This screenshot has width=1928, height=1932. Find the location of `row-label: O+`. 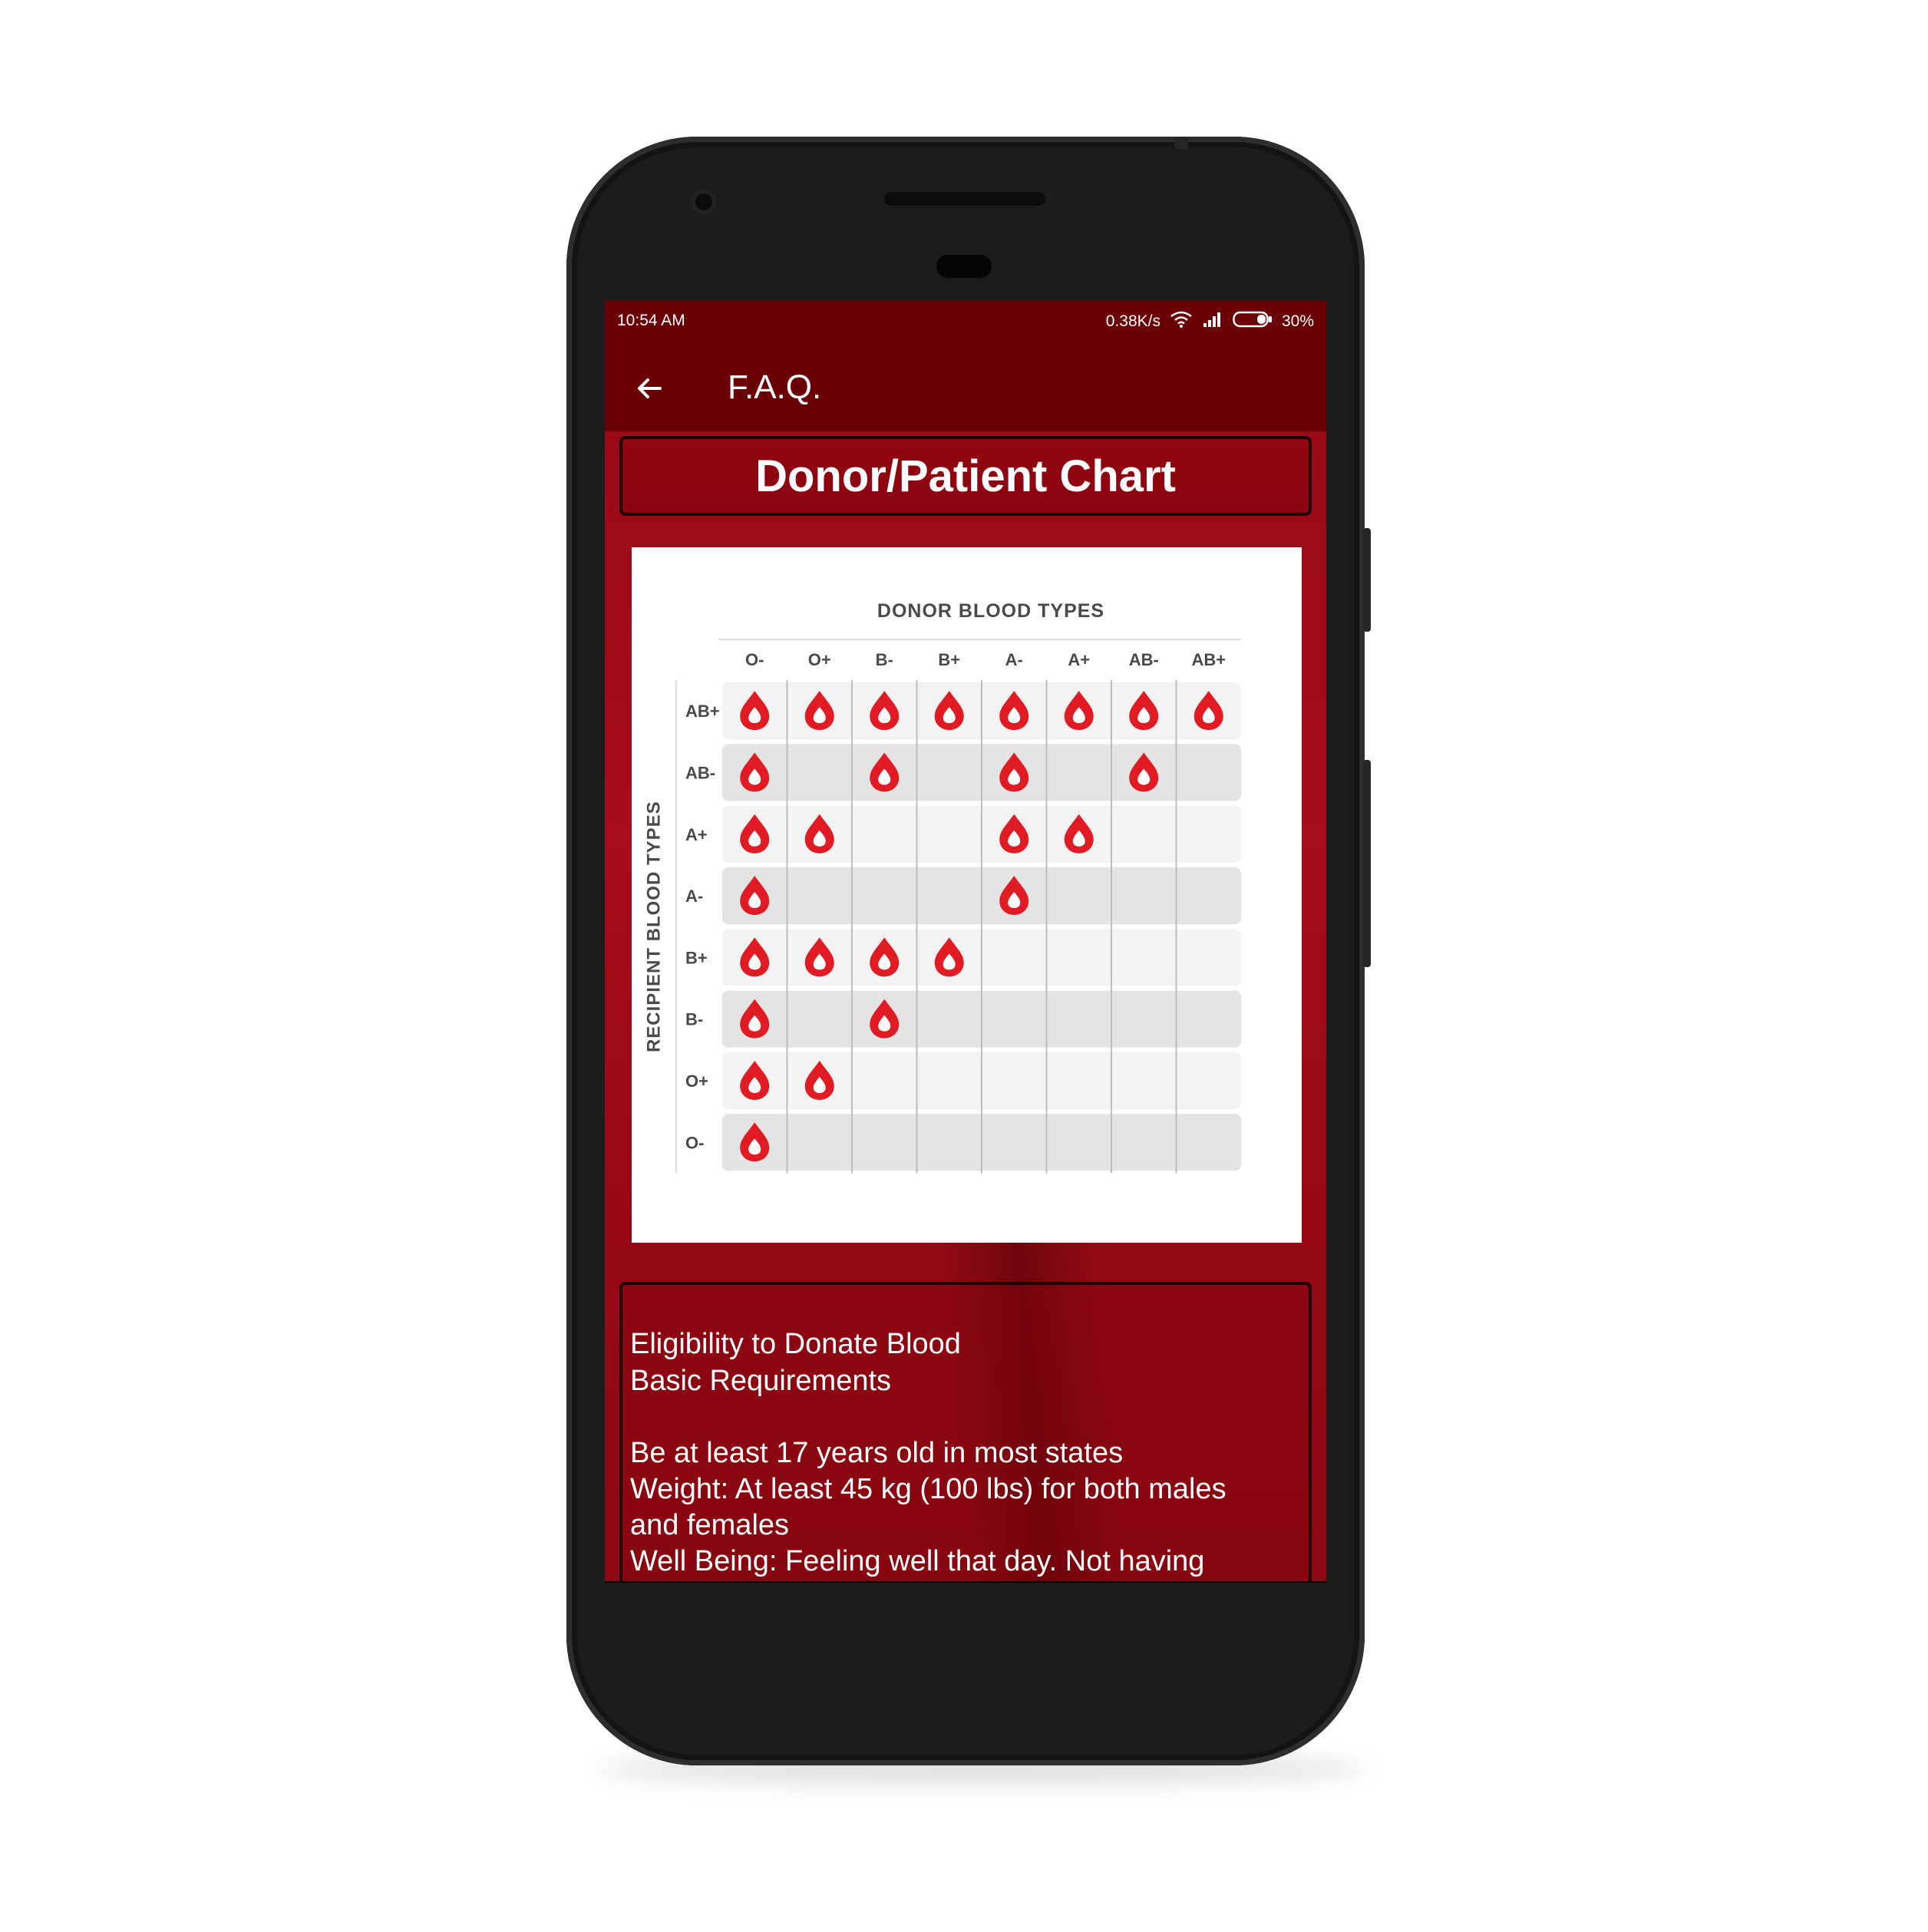

row-label: O+ is located at coordinates (697, 1081).